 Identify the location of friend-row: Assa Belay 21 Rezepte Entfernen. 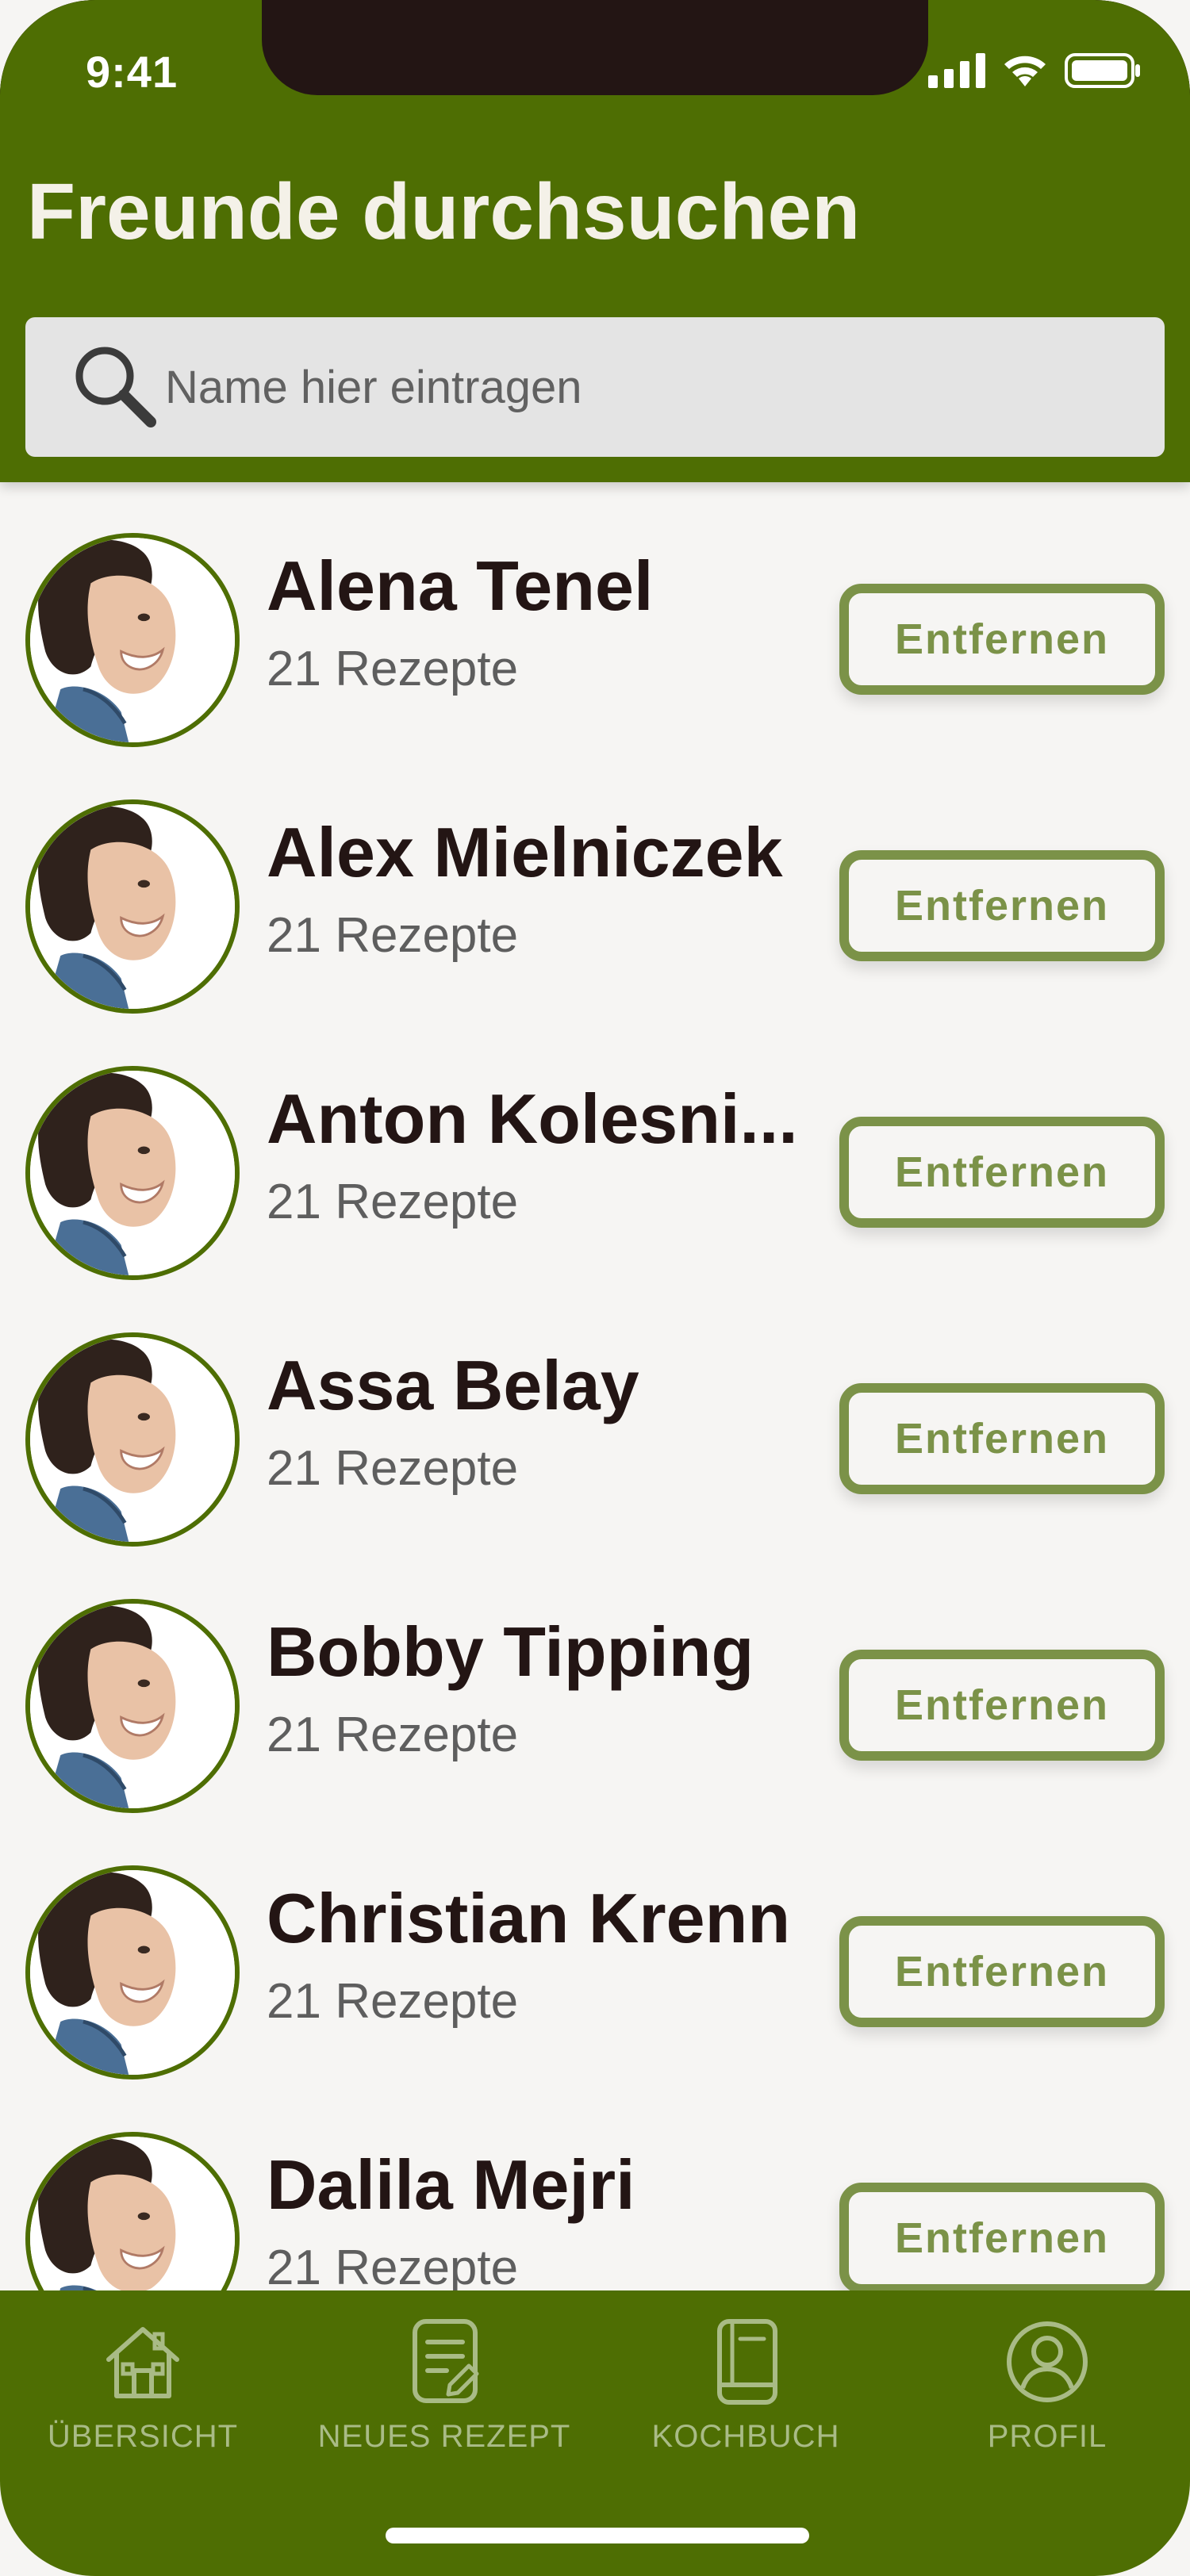
(595, 1415).